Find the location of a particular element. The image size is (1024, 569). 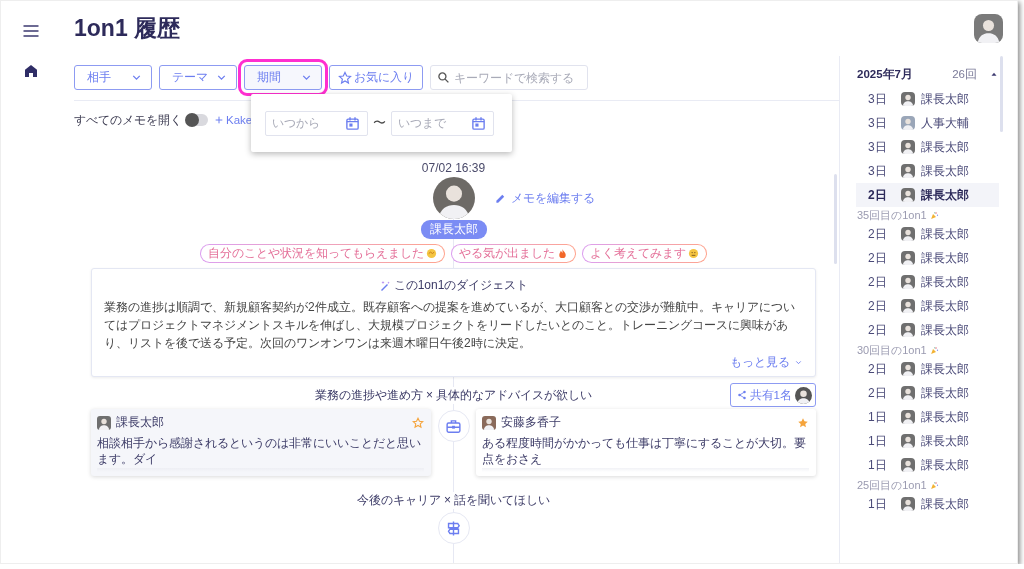

session-datetime: 07/02 16:39 is located at coordinates (453, 168).